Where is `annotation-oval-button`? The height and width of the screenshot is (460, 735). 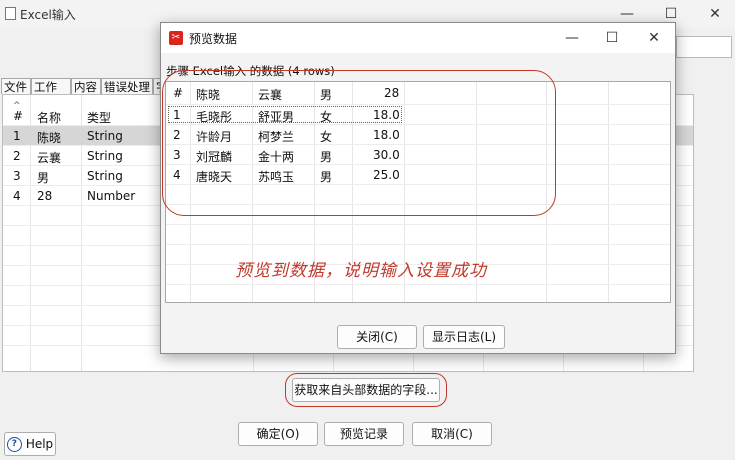
annotation-oval-button is located at coordinates (366, 390).